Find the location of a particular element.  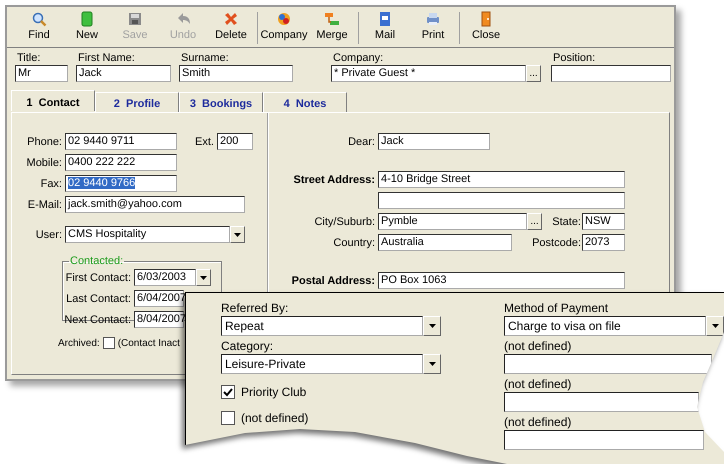

text-field: Mr is located at coordinates (41, 73).